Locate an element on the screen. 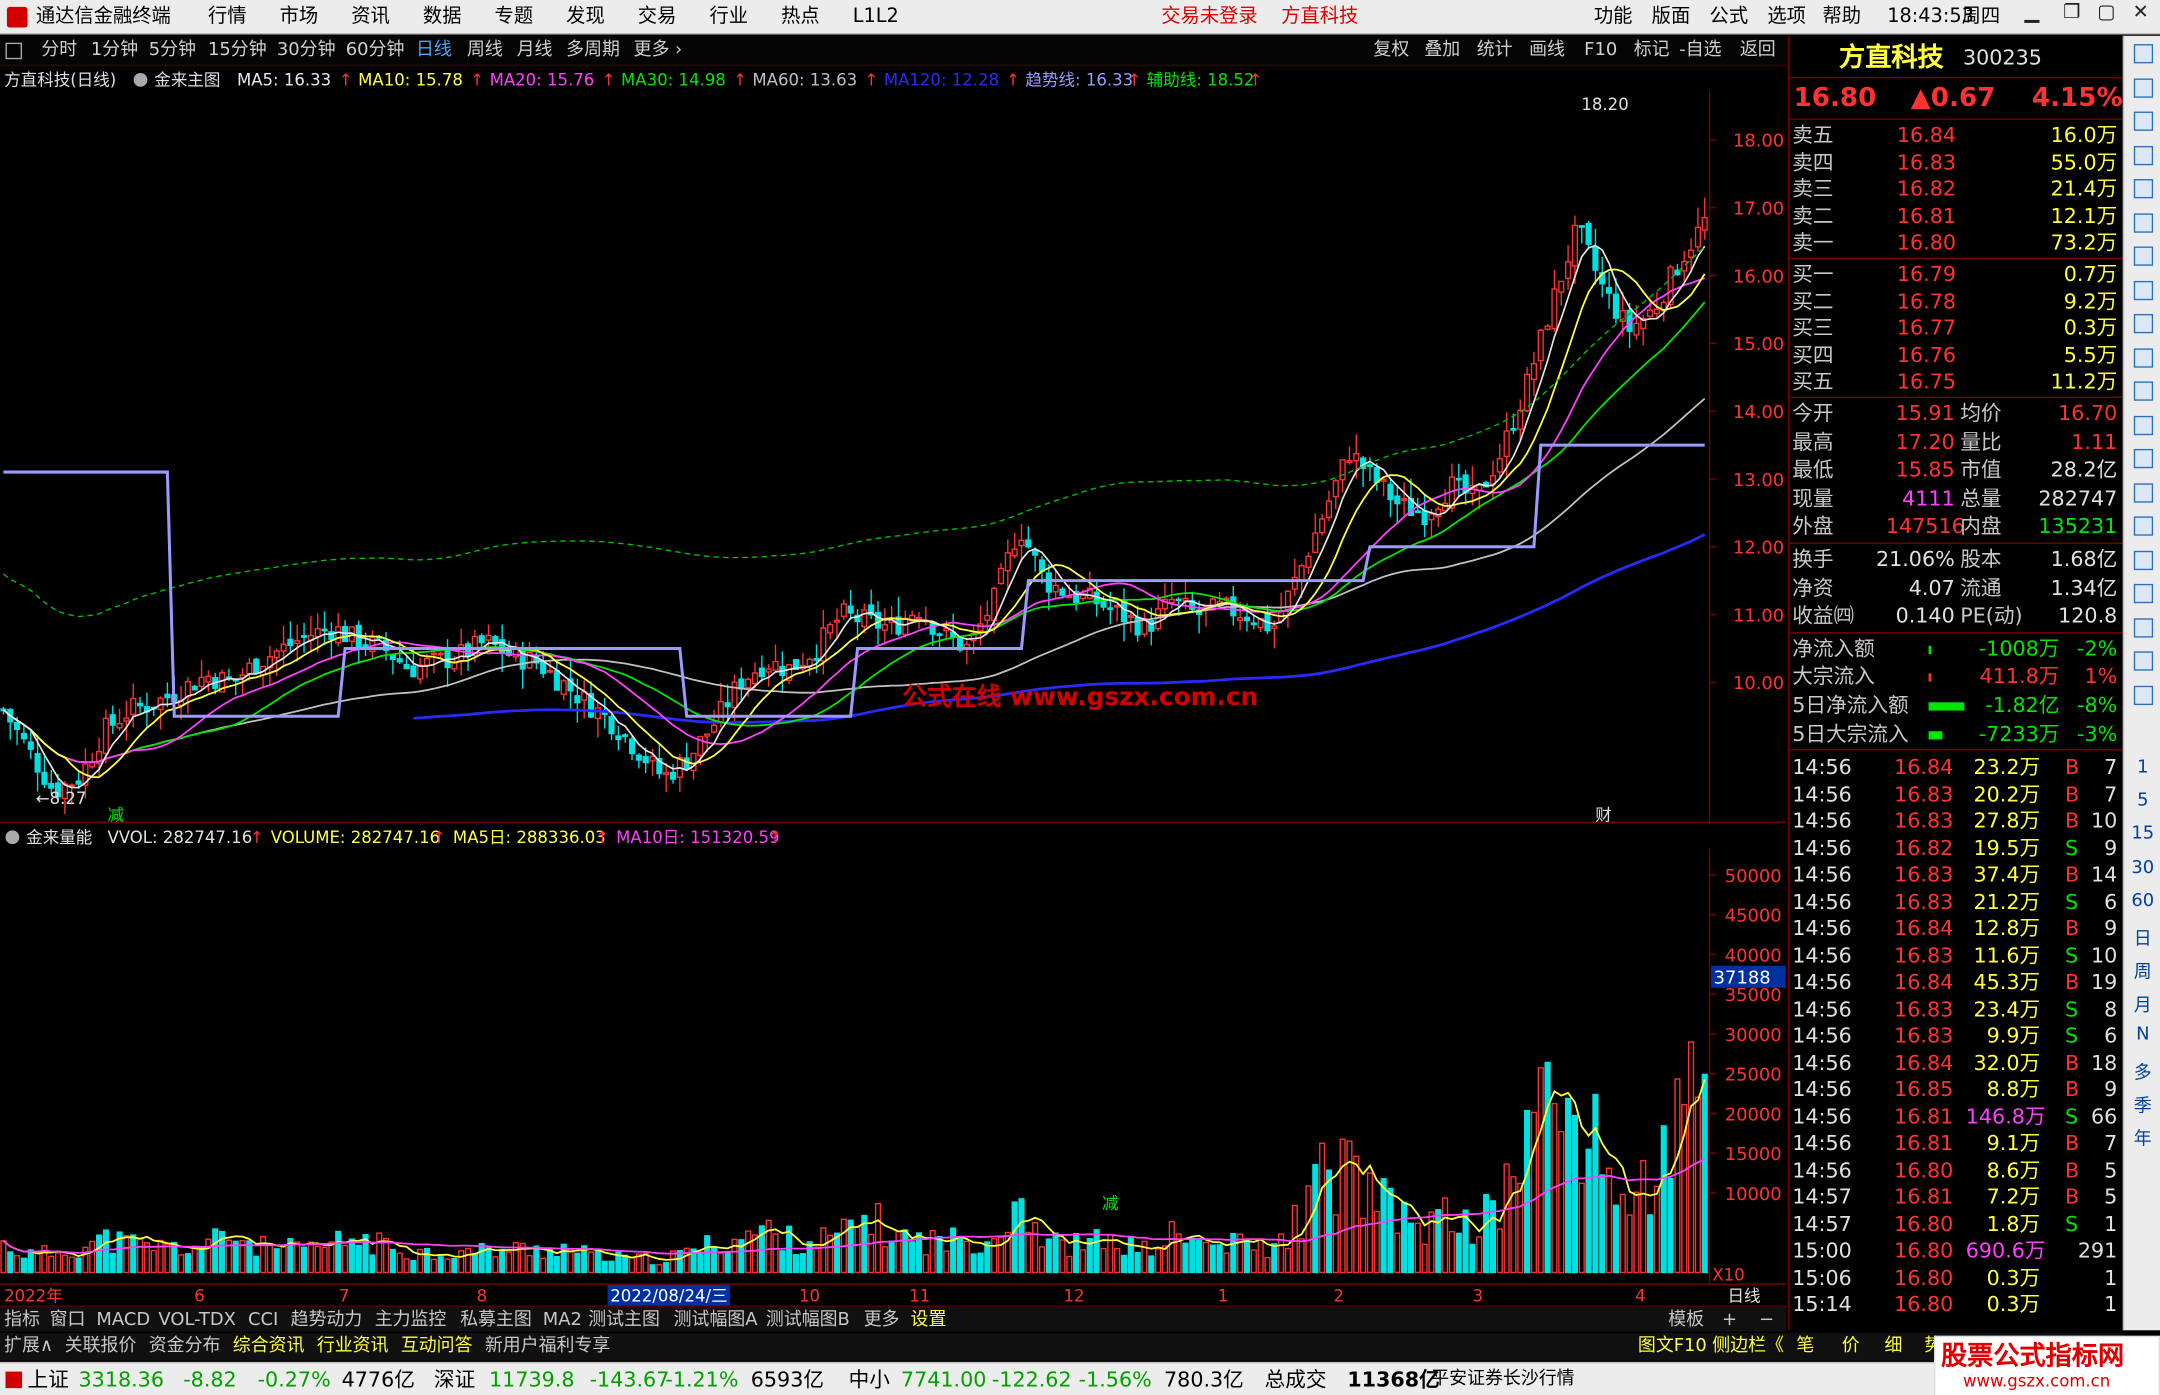 Image resolution: width=2160 pixels, height=1395 pixels. menu-item-data: 数据 is located at coordinates (442, 17).